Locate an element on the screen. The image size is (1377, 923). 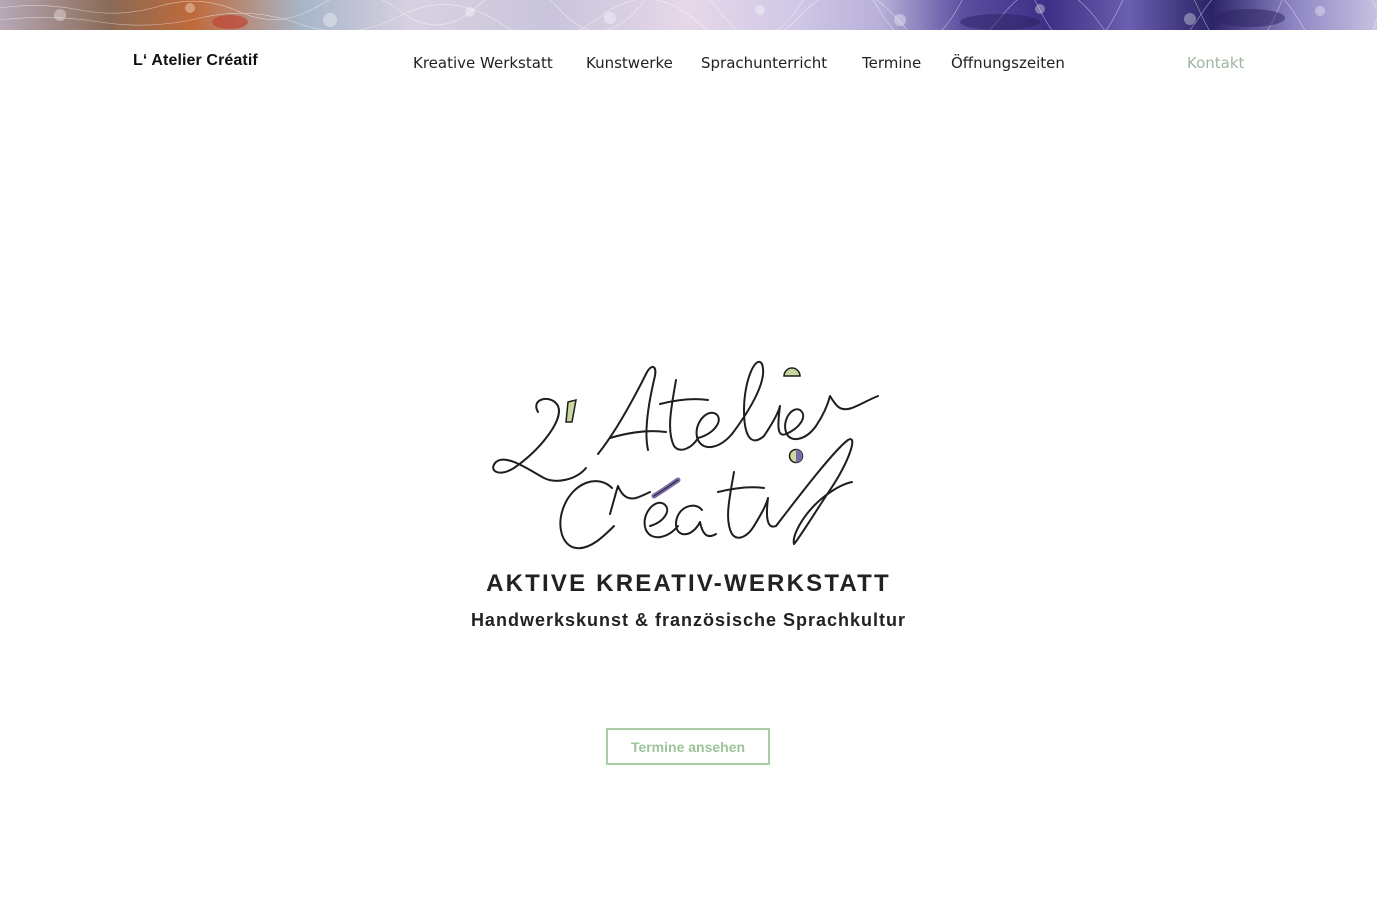
nav-item-sprachunterricht: Sprachunterricht is located at coordinates (764, 63).